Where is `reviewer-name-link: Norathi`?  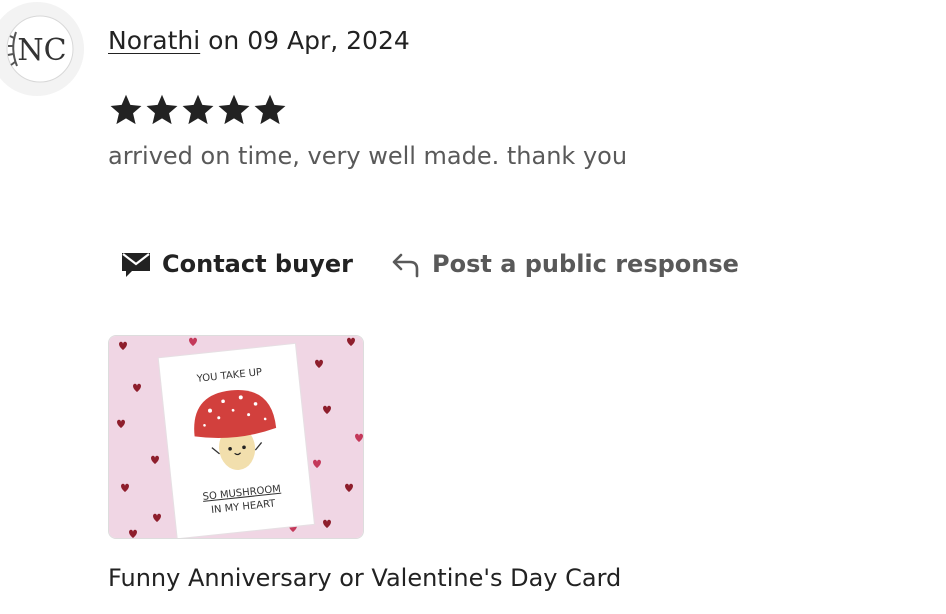 reviewer-name-link: Norathi is located at coordinates (154, 40).